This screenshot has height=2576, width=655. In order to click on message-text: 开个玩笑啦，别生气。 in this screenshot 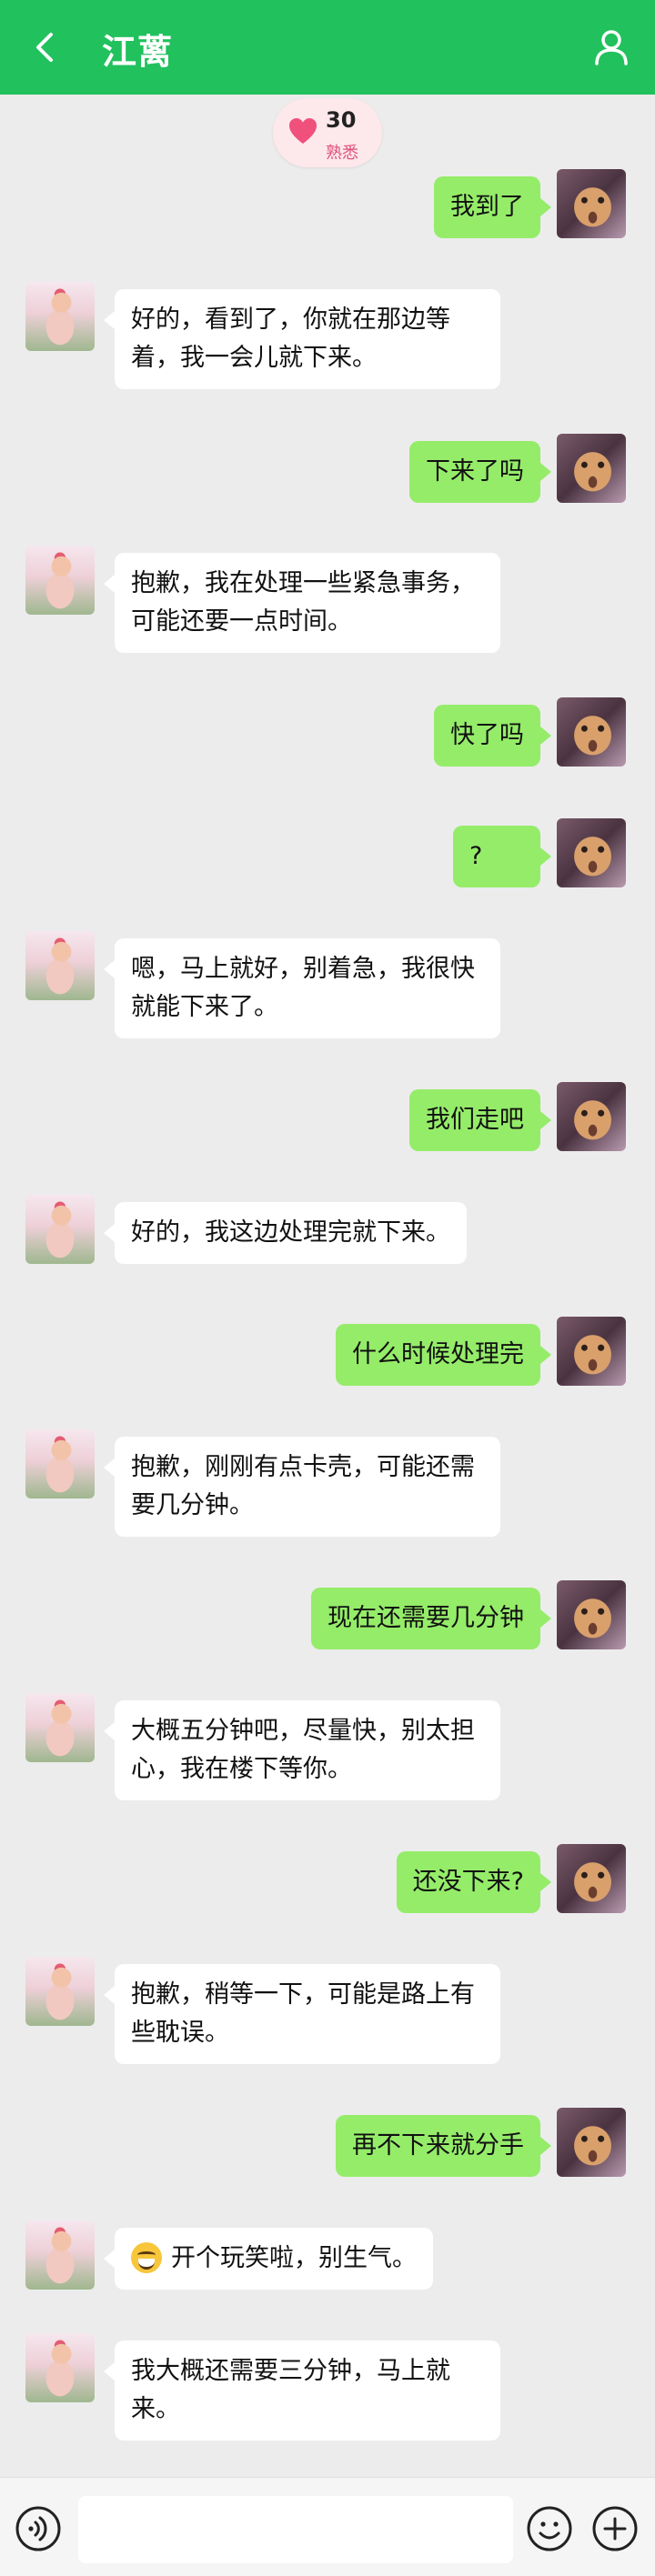, I will do `click(294, 2258)`.